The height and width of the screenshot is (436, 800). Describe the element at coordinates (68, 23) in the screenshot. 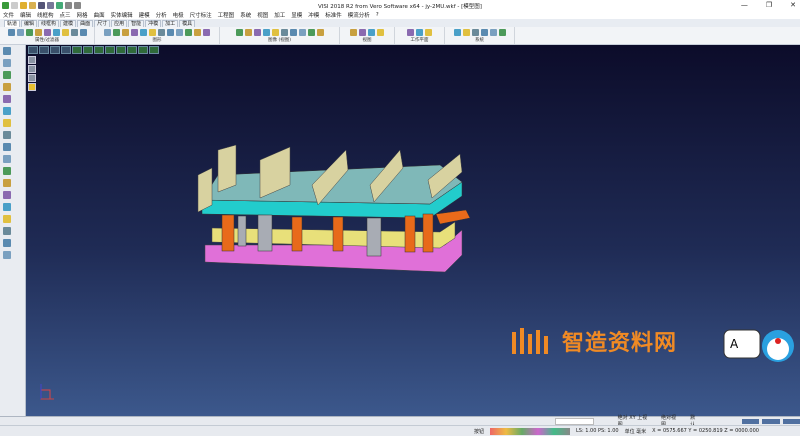

I see `ribbon-tab: 建模` at that location.